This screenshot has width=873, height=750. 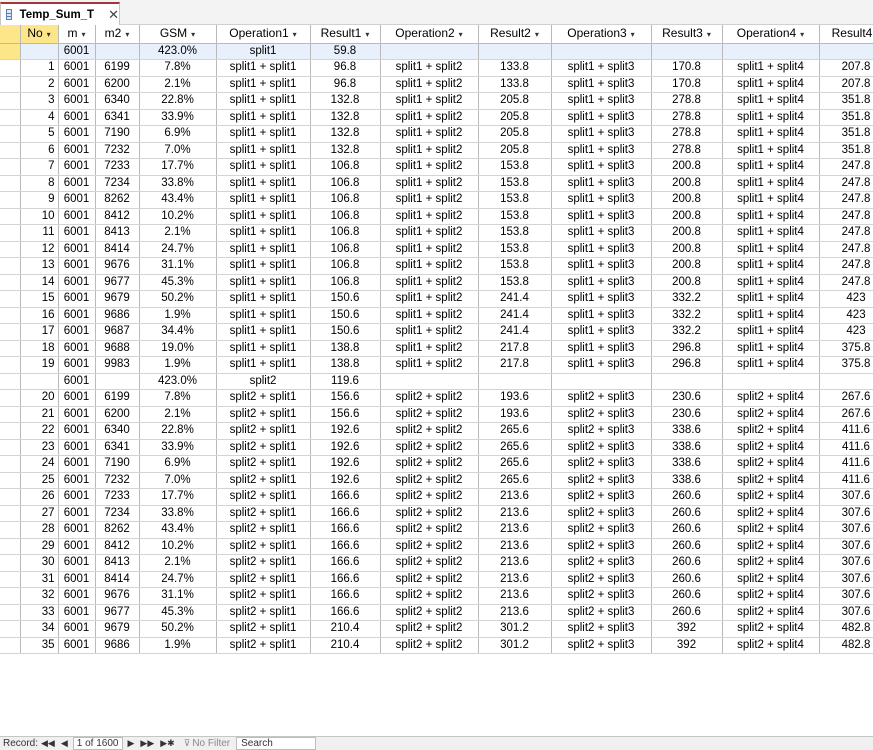 What do you see at coordinates (39, 183) in the screenshot?
I see `cell-no: 8` at bounding box center [39, 183].